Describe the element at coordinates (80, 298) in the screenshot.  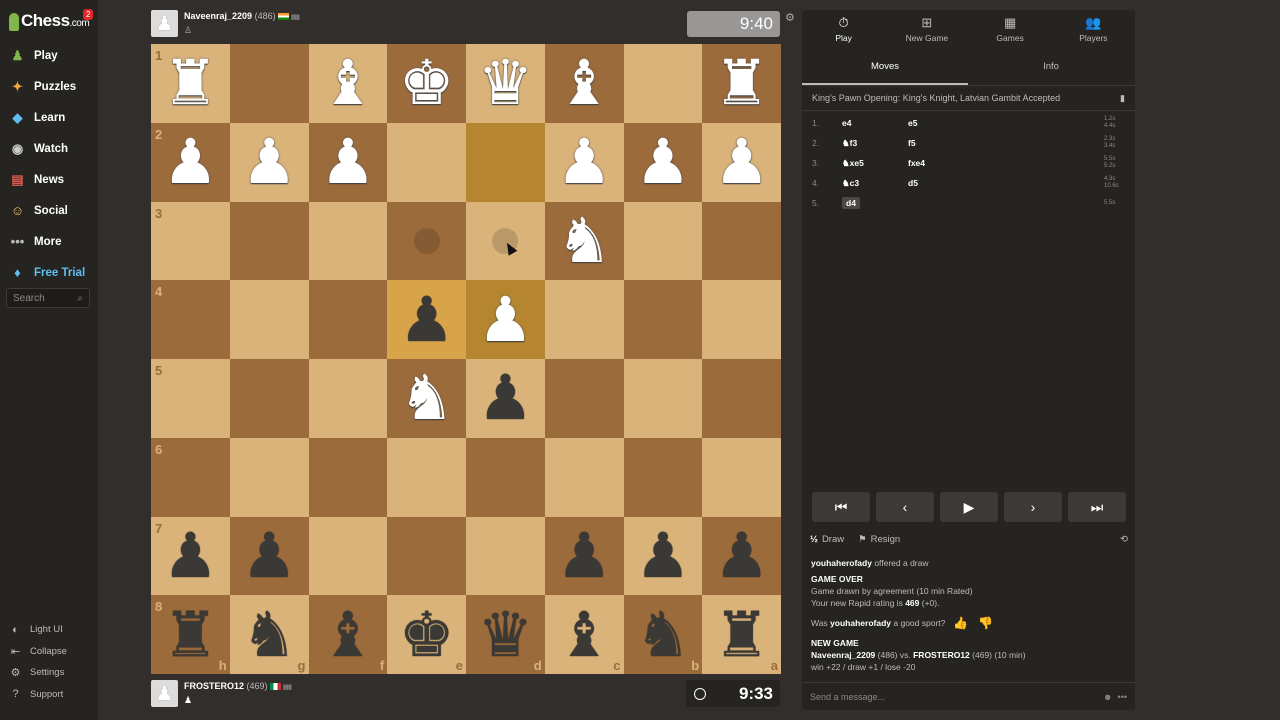
I see `search-icon: ⌕` at that location.